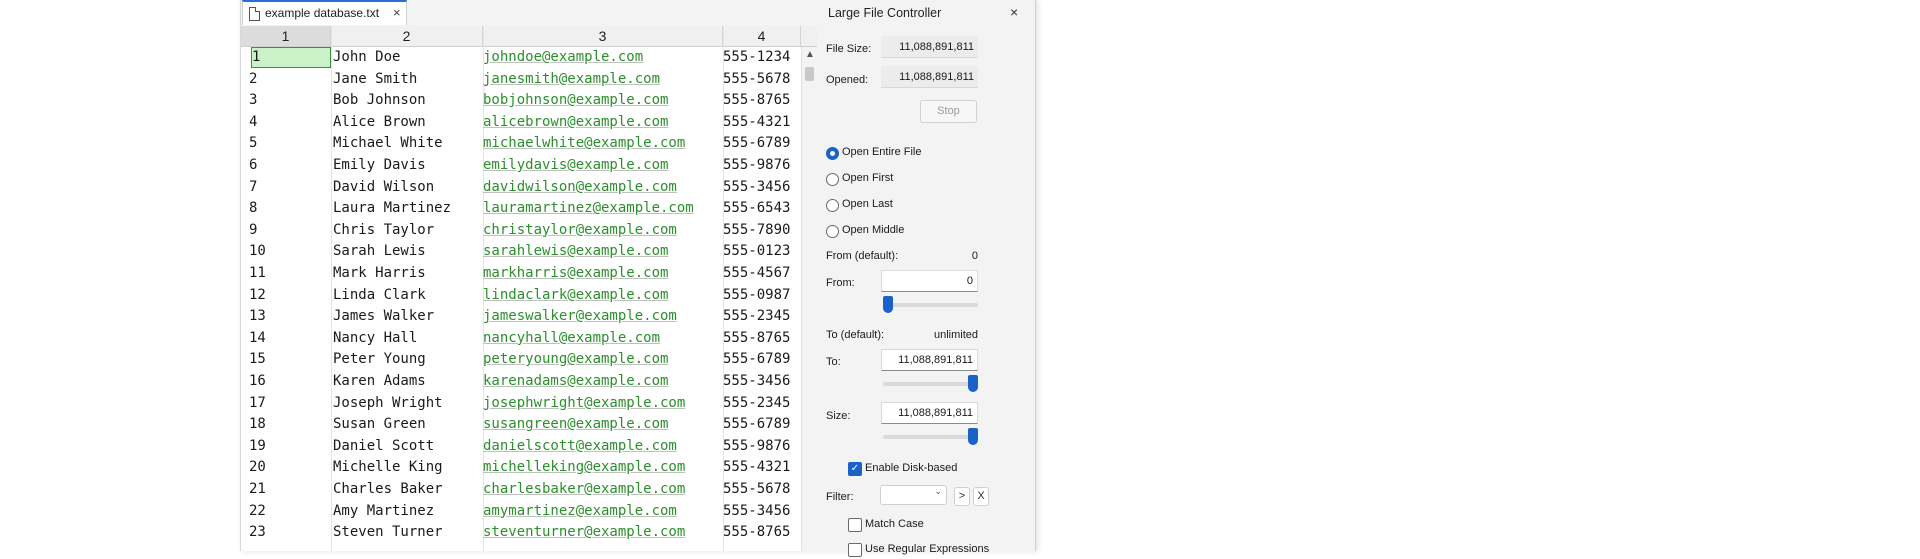 The image size is (1920, 559). Describe the element at coordinates (575, 382) in the screenshot. I see `email-cell: karenadams@example.com` at that location.